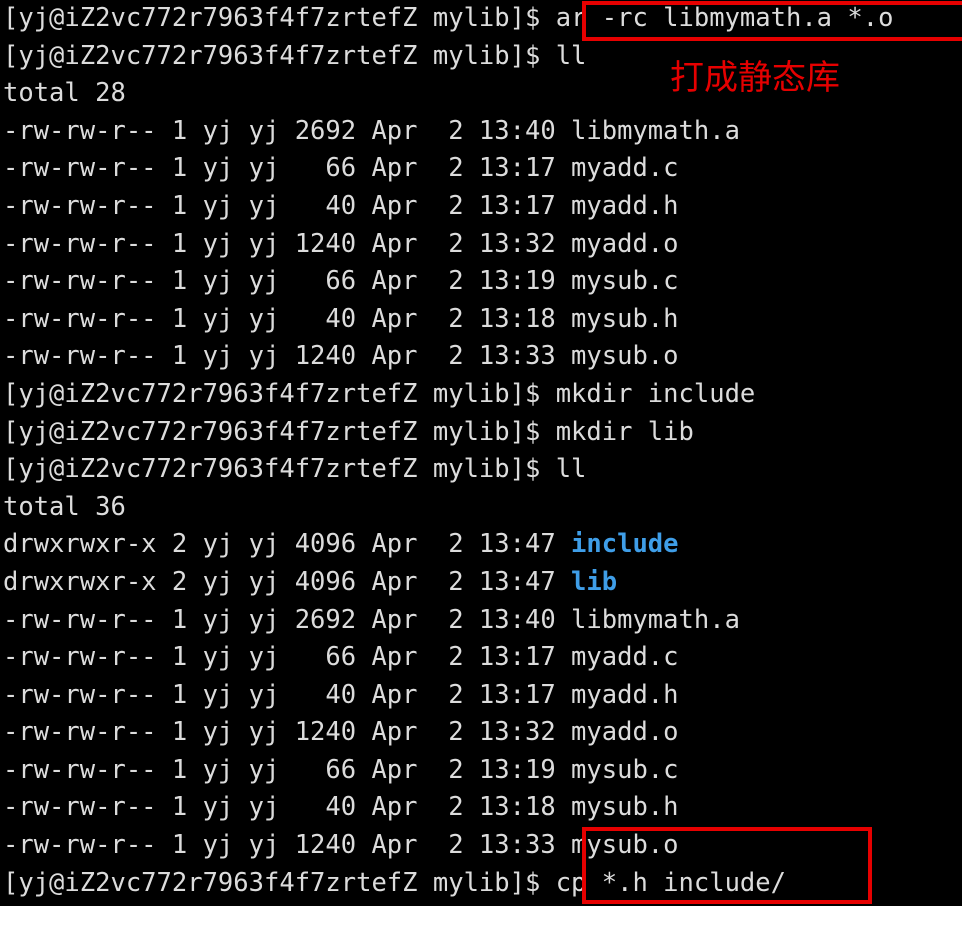  Describe the element at coordinates (64, 506) in the screenshot. I see `output-text: total 36` at that location.